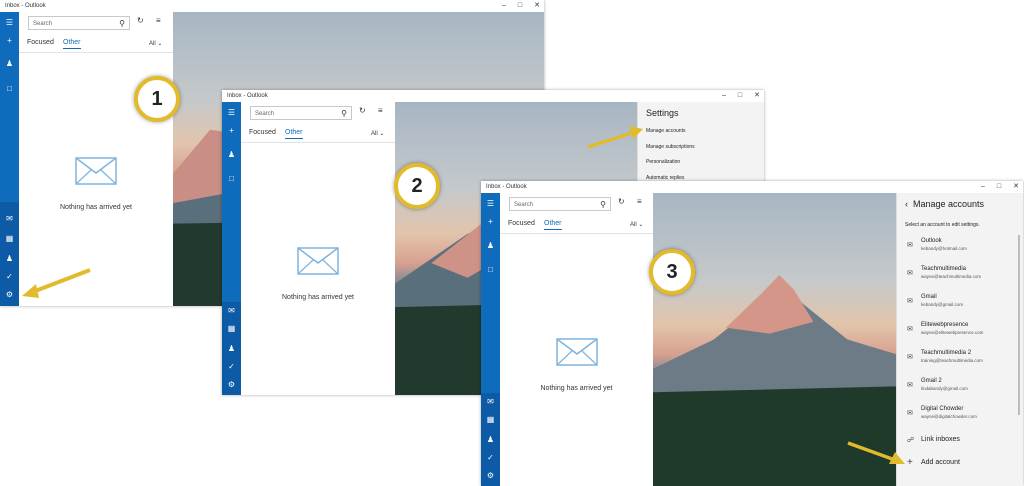  Describe the element at coordinates (957, 448) in the screenshot. I see `link-inboxes-button: ☍ Link inboxes` at that location.